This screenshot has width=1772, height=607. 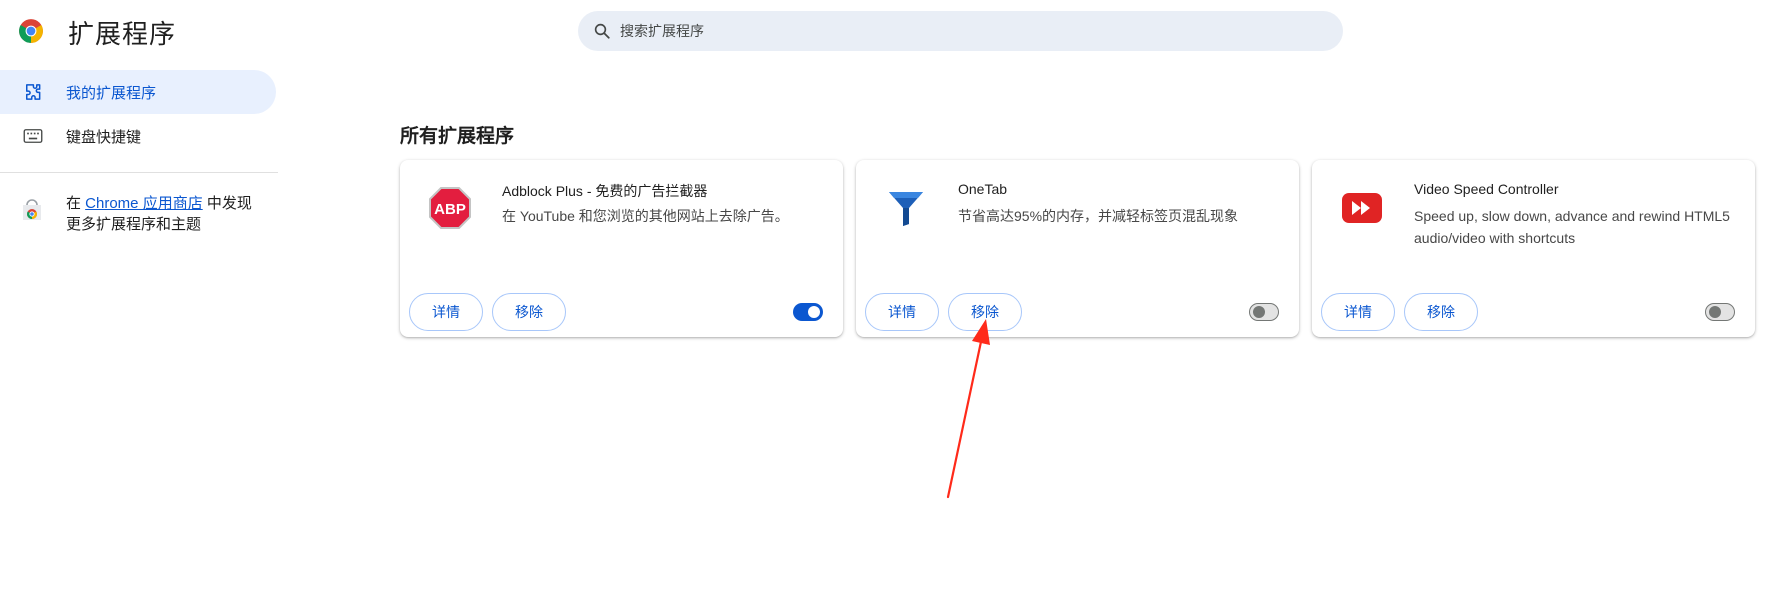 I want to click on extension-card-onetab: OneTab 节省高达95%的内存，并减轻标签页混乱现象 详情 移除, so click(x=1077, y=248).